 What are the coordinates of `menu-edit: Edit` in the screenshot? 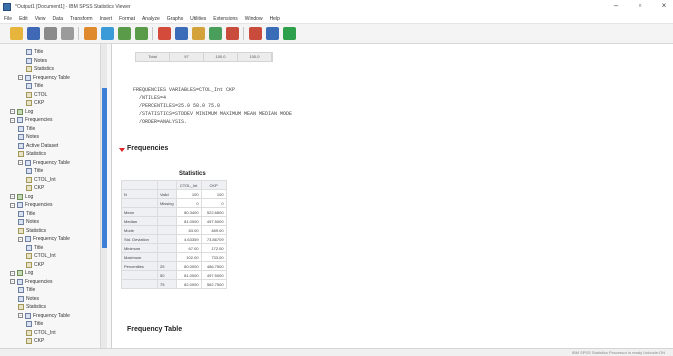 It's located at (23, 19).